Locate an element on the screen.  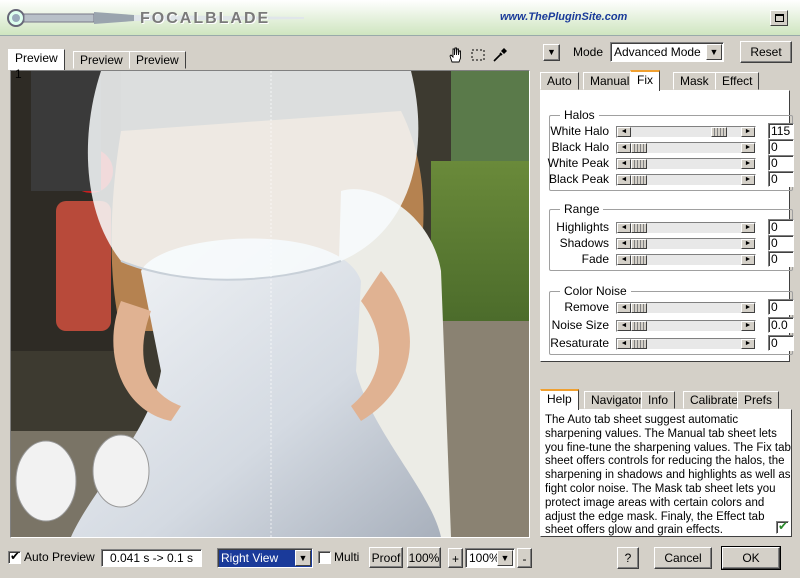
slider-value-field: 115 is located at coordinates (781, 131).